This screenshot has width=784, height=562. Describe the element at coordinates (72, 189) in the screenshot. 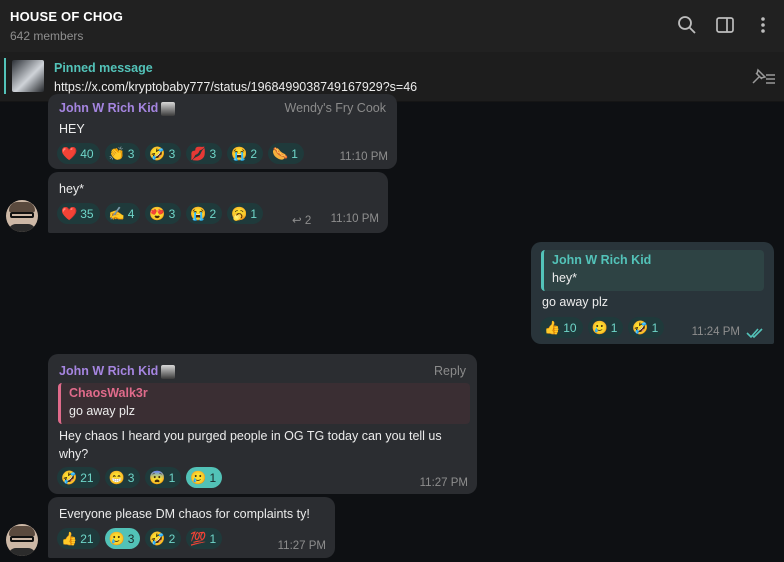

I see `message-text: hey*` at that location.